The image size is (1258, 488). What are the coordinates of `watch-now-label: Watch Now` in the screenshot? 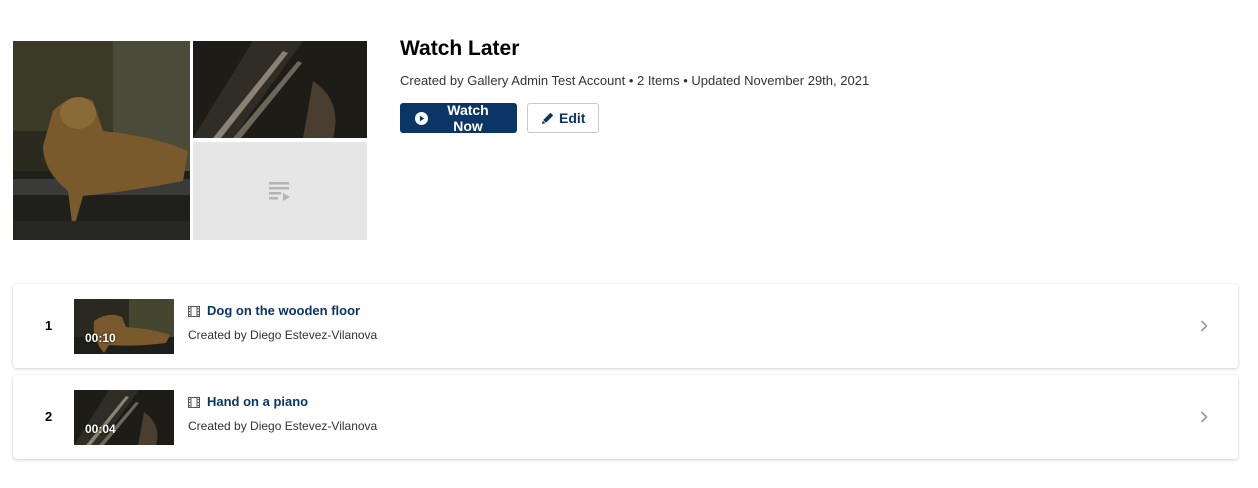 It's located at (468, 118).